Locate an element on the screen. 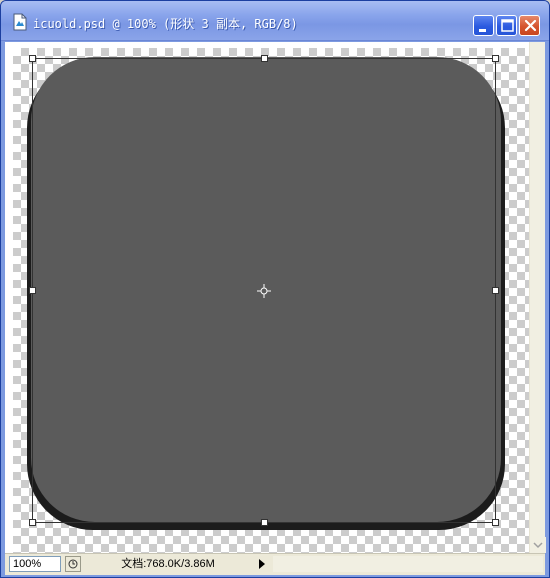 This screenshot has width=550, height=578. maximize-button is located at coordinates (506, 25).